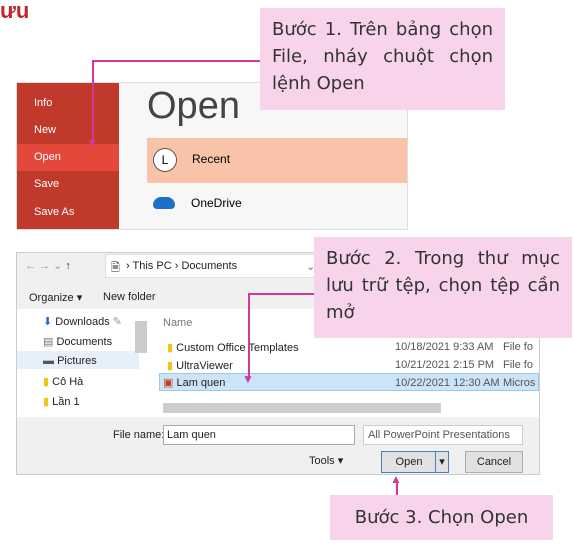 This screenshot has width=574, height=550. Describe the element at coordinates (445, 365) in the screenshot. I see `file-date: 10/21/2021 2:15 PM` at that location.